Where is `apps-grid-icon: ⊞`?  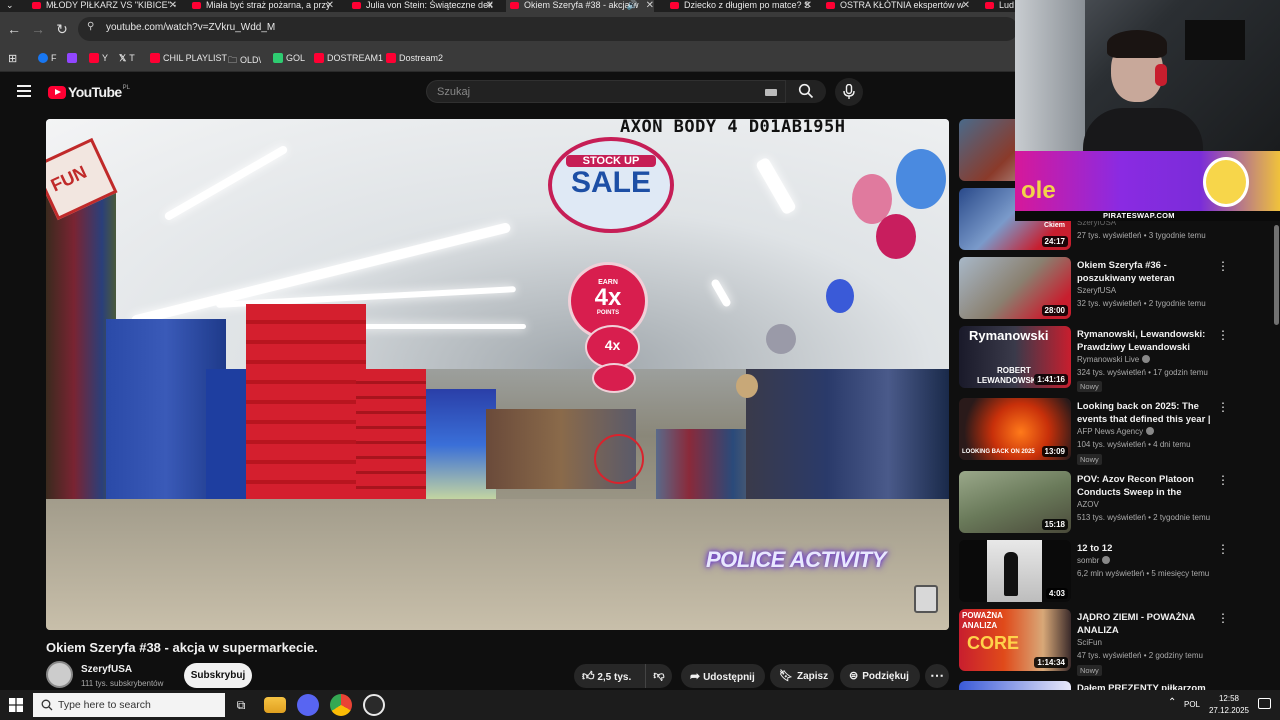 apps-grid-icon: ⊞ is located at coordinates (12, 58).